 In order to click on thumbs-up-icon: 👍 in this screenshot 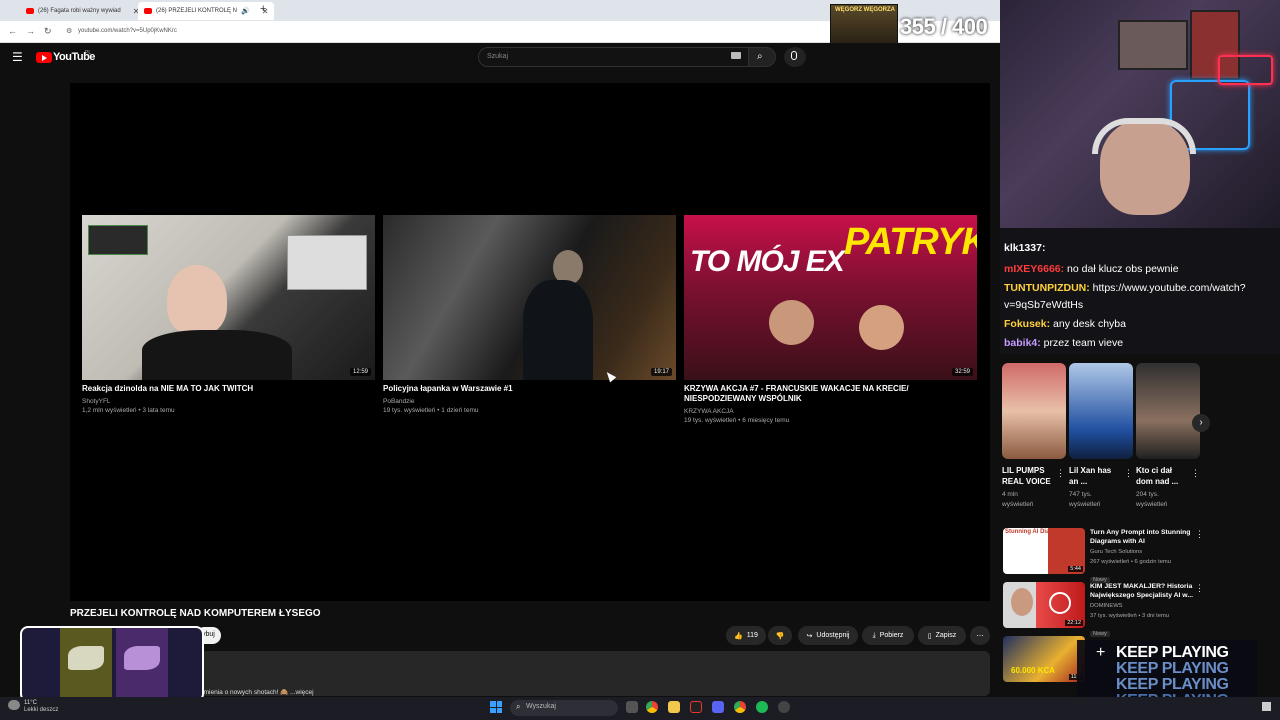, I will do `click(738, 636)`.